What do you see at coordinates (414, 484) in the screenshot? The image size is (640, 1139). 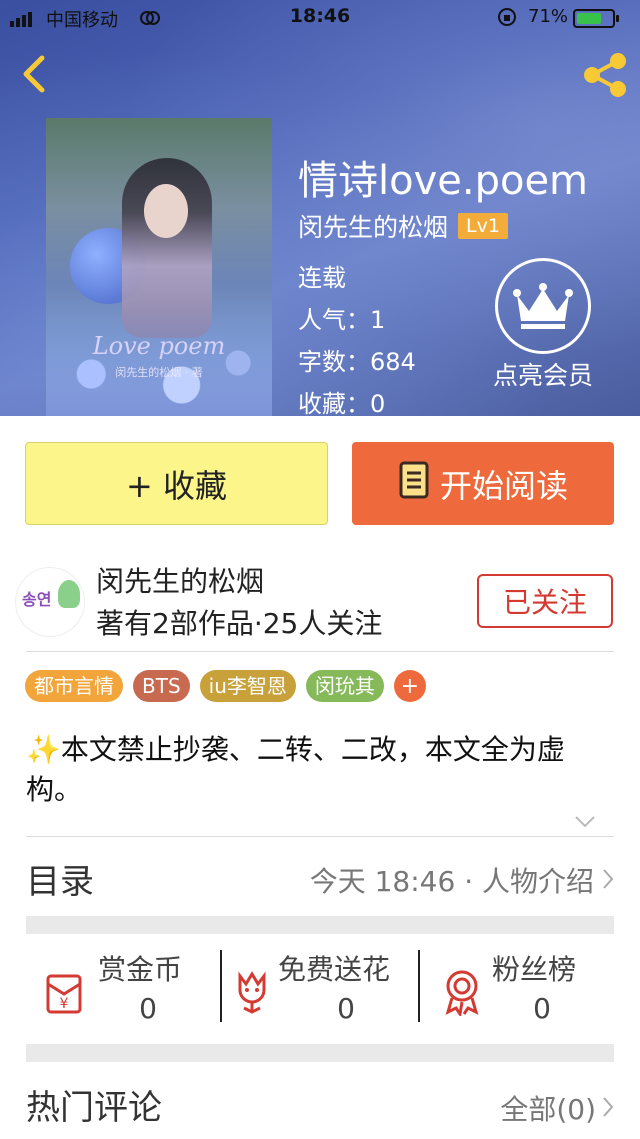 I see `book-icon` at bounding box center [414, 484].